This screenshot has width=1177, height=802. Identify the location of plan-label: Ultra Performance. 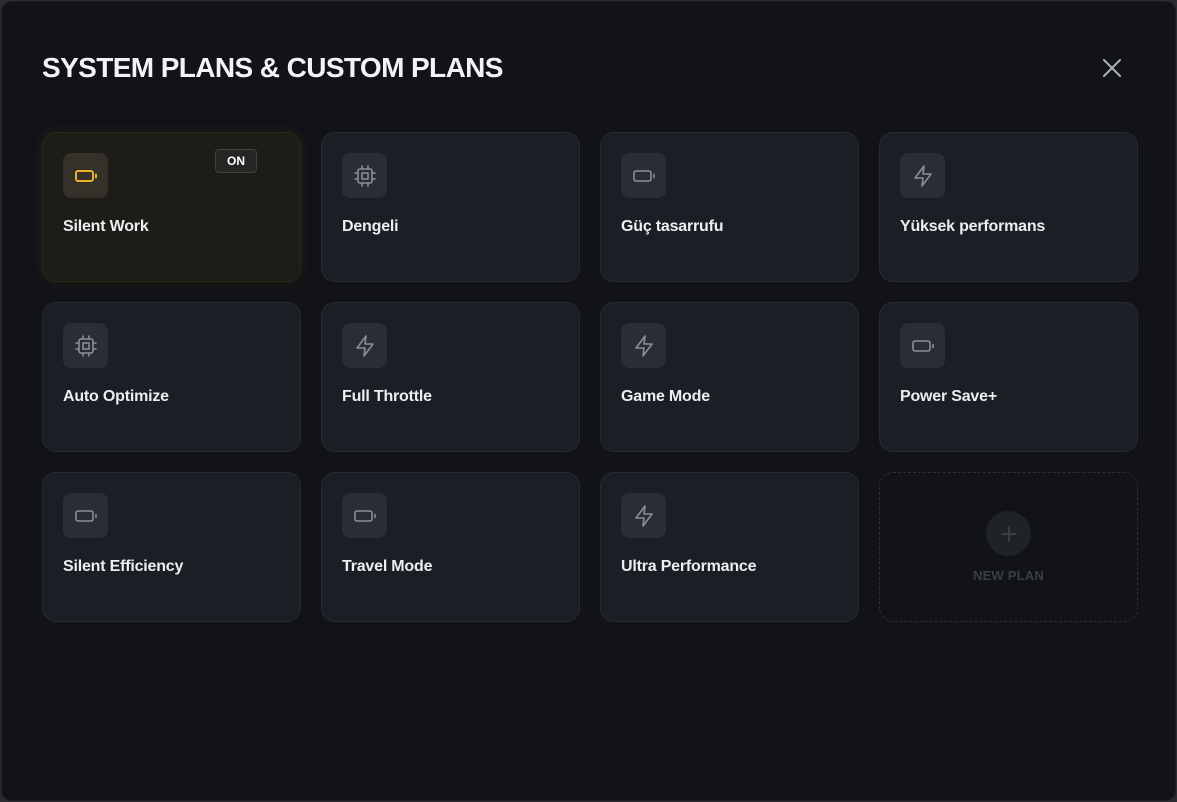
(689, 566).